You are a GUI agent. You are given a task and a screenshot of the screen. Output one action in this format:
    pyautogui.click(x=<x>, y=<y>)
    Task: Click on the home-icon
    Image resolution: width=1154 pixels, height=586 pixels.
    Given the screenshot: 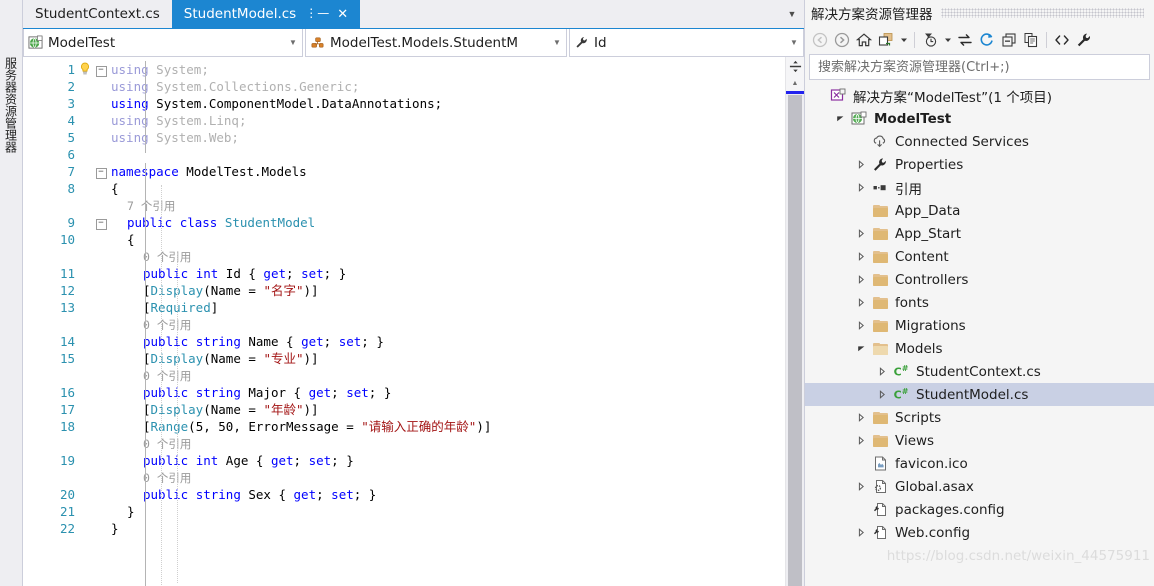 What is the action you would take?
    pyautogui.click(x=864, y=40)
    